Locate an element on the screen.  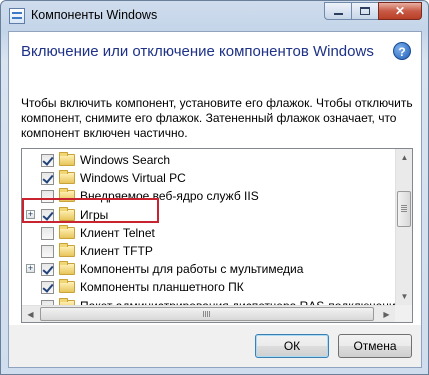
close-icon: ✕ is located at coordinates (400, 11).